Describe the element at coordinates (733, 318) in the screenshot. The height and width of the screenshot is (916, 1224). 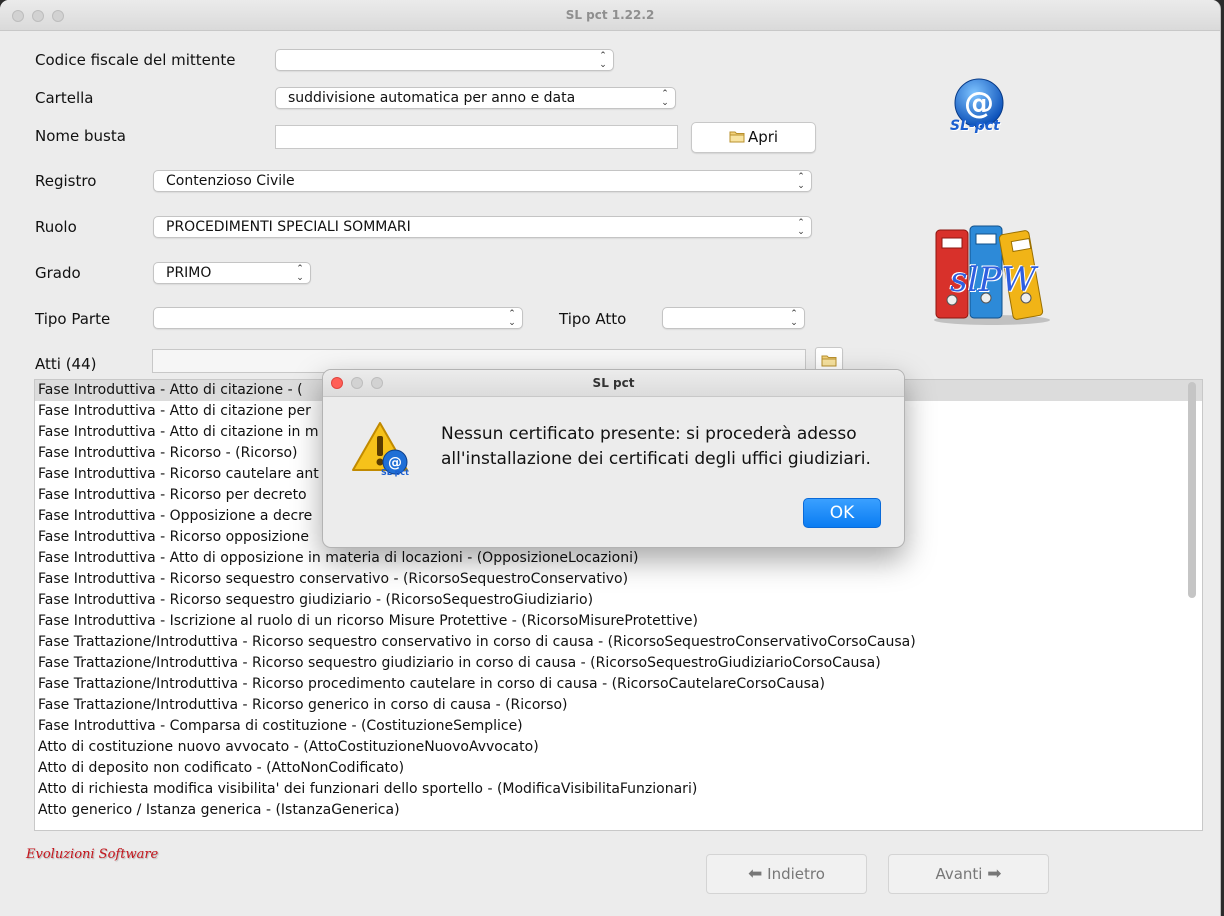
I see `tipo-atto-select: ⌃ ⌄` at that location.